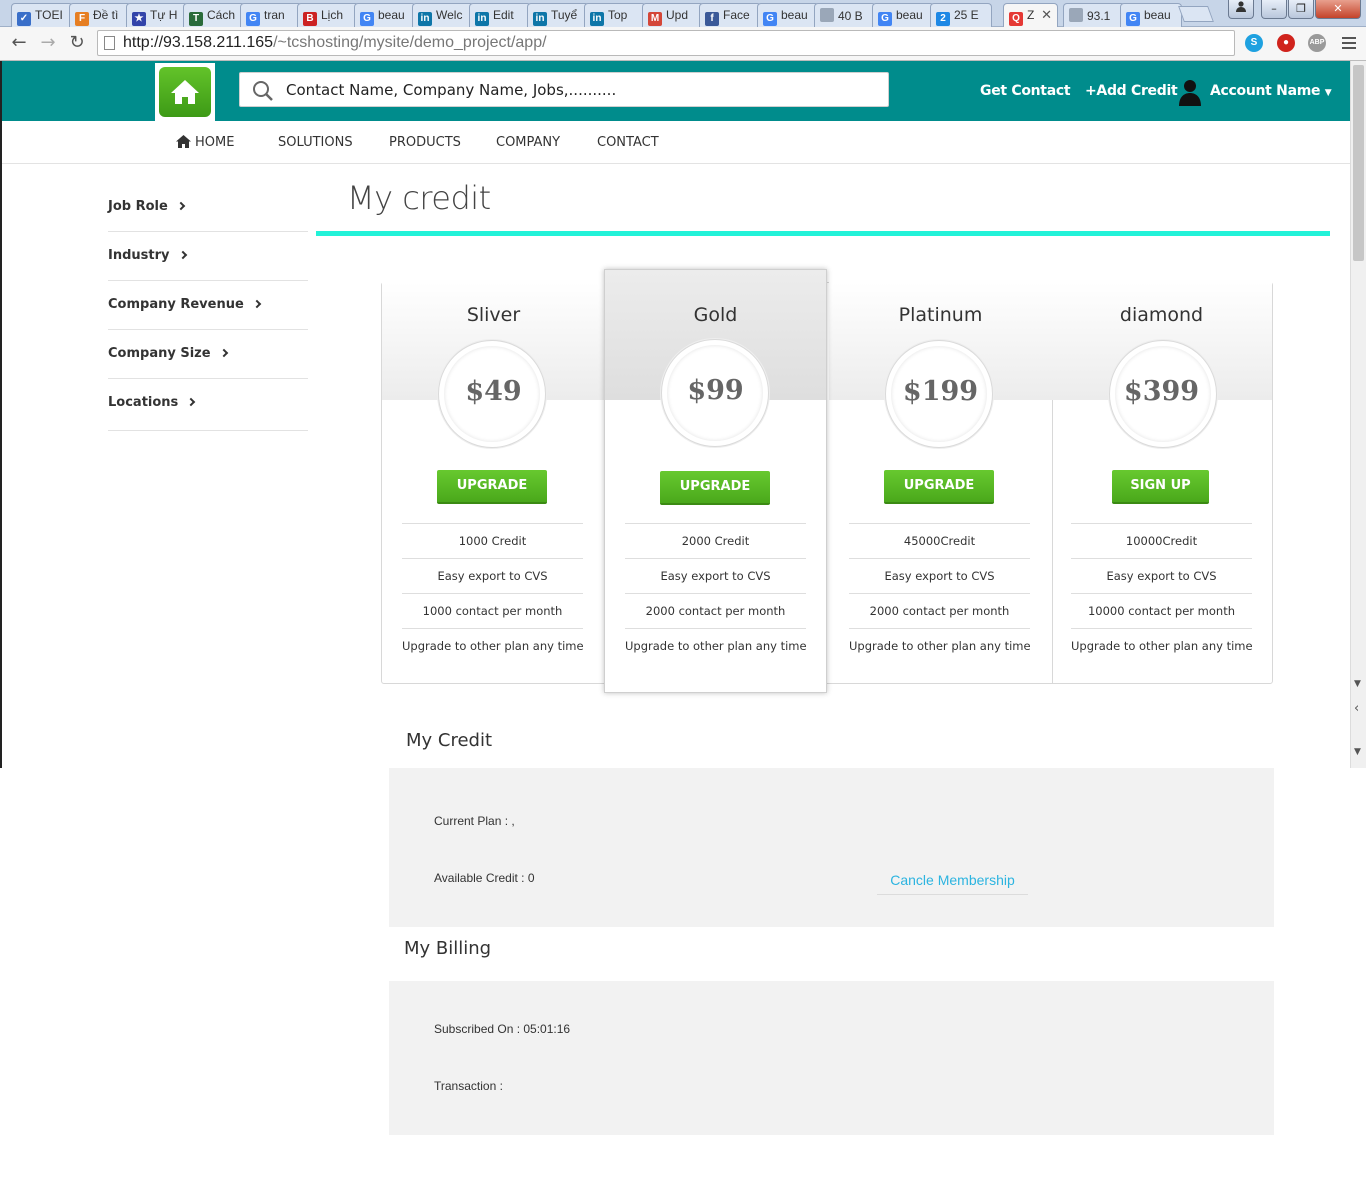 The height and width of the screenshot is (1190, 1366). I want to click on browser-tab: in Tuyể, so click(558, 15).